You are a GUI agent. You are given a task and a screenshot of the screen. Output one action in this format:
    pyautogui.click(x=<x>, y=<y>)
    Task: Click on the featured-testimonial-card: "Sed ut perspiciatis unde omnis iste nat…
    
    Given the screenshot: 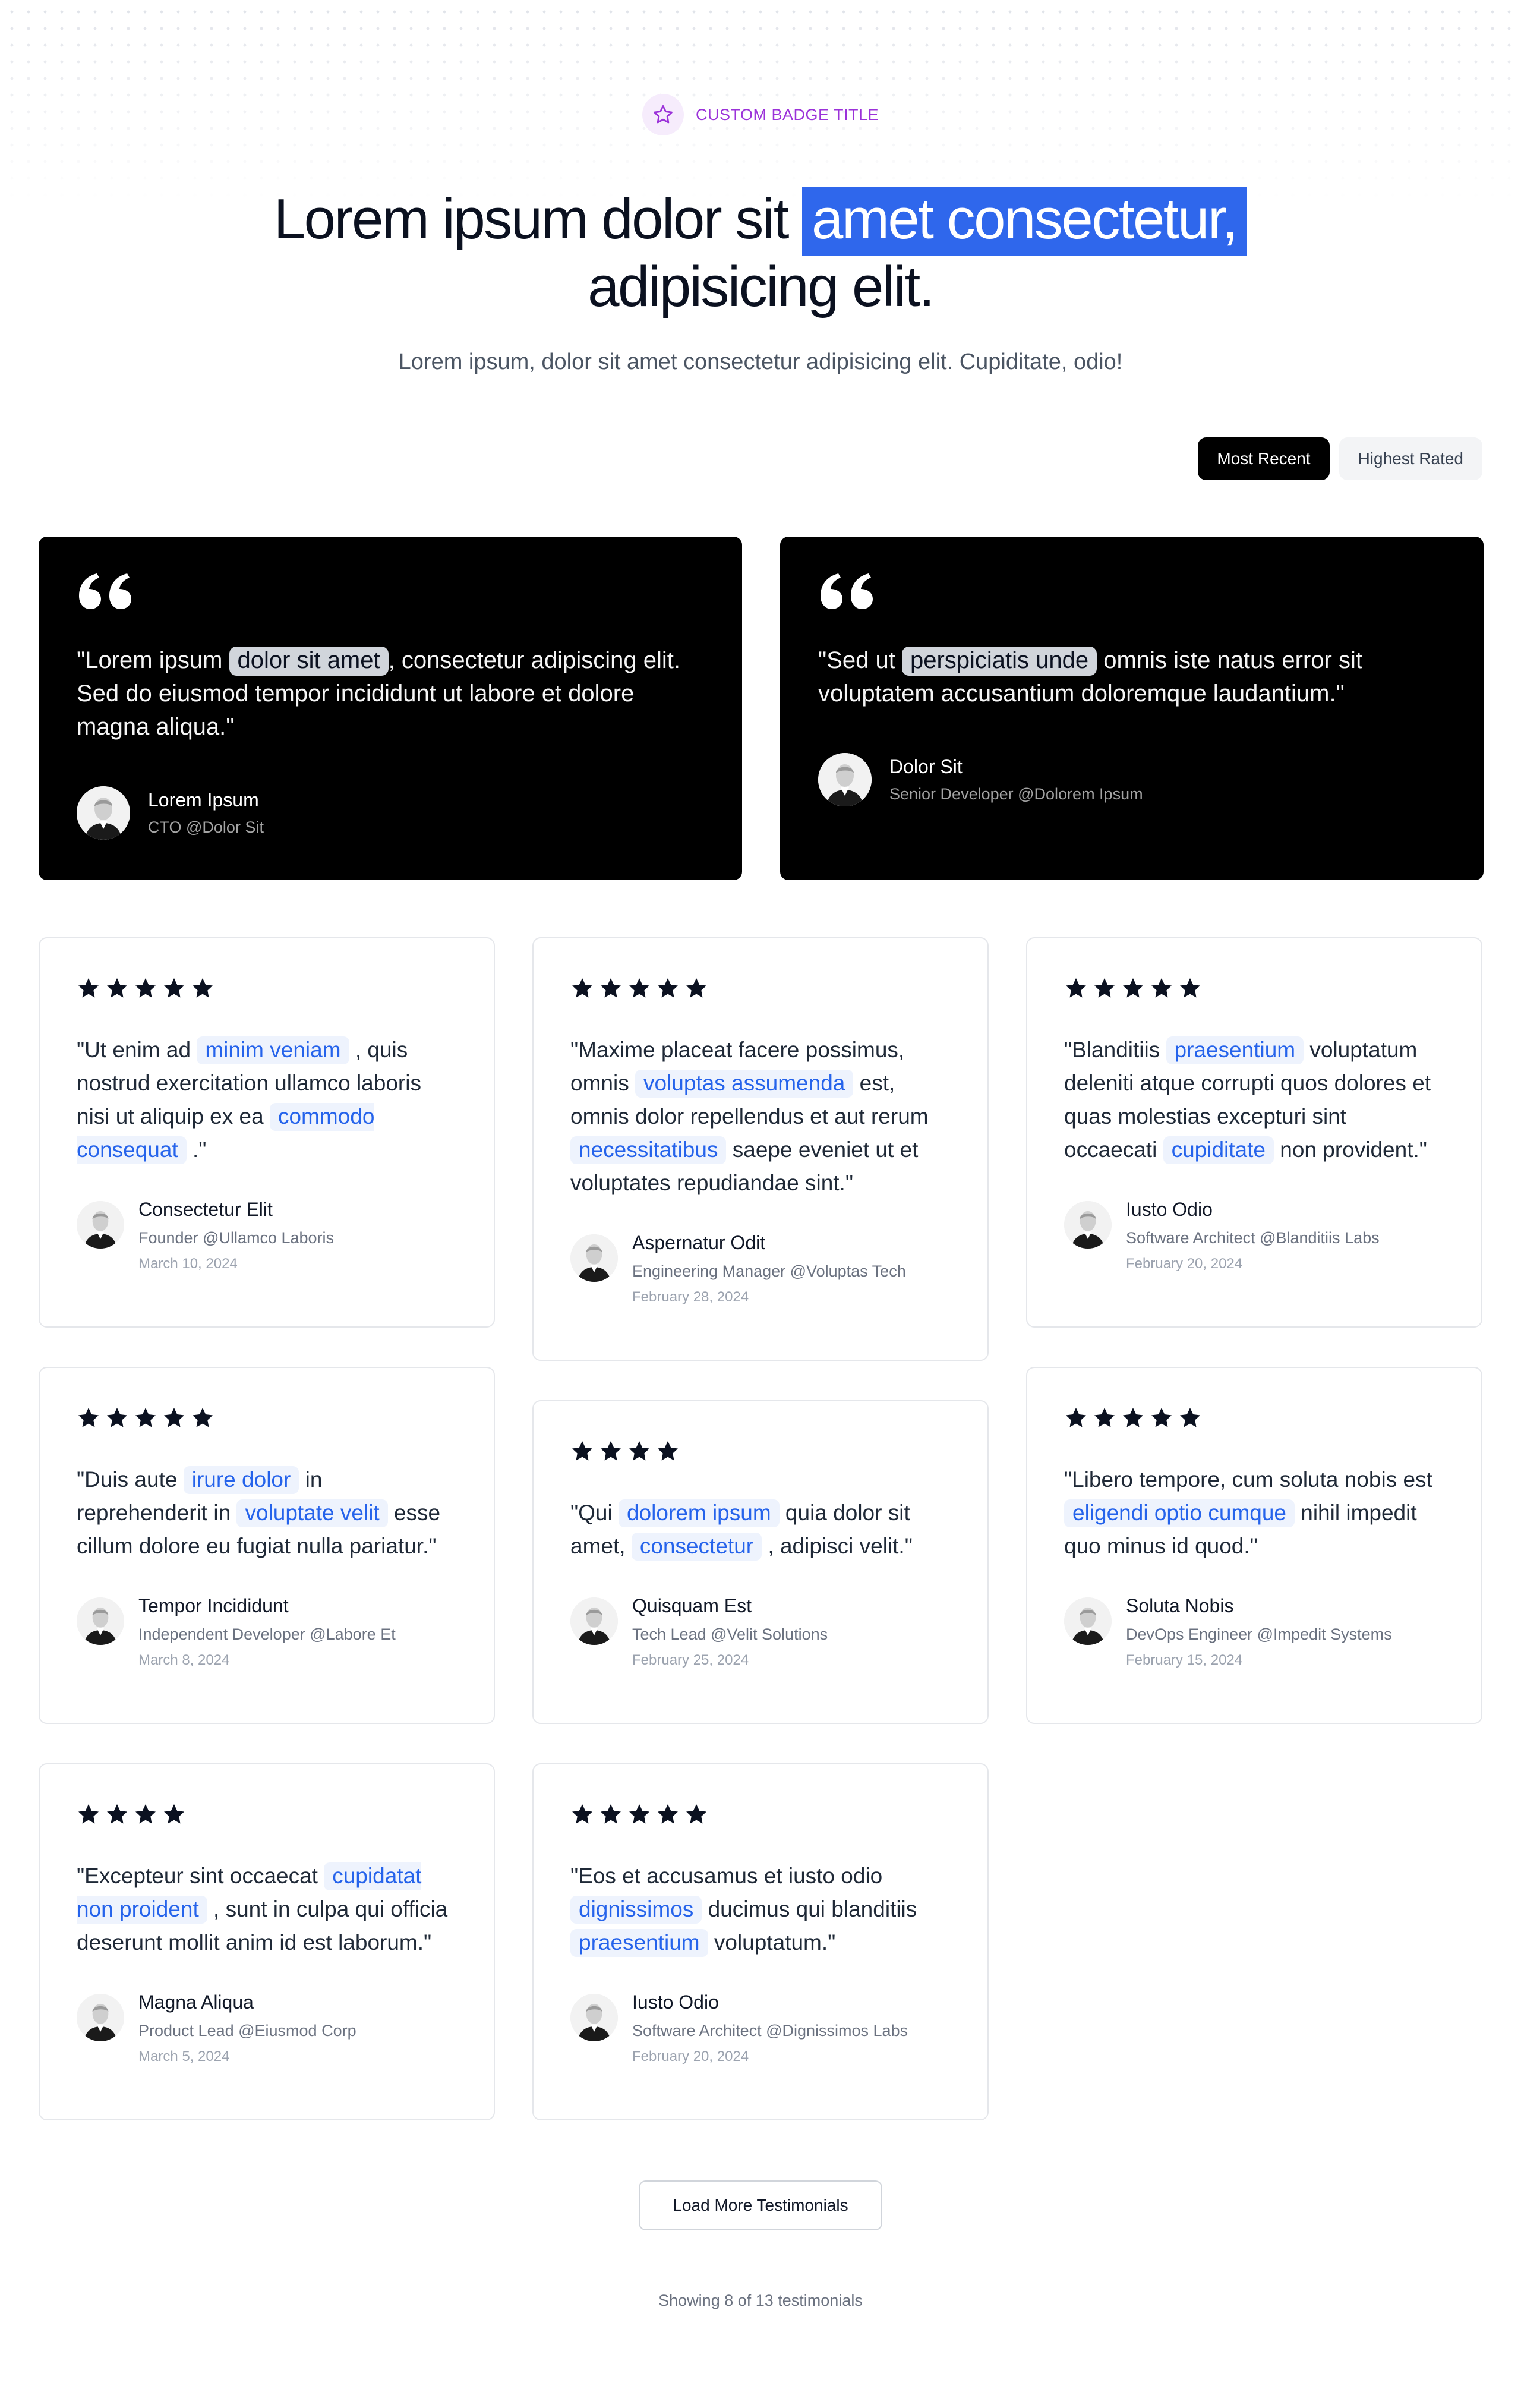 What is the action you would take?
    pyautogui.click(x=1132, y=708)
    